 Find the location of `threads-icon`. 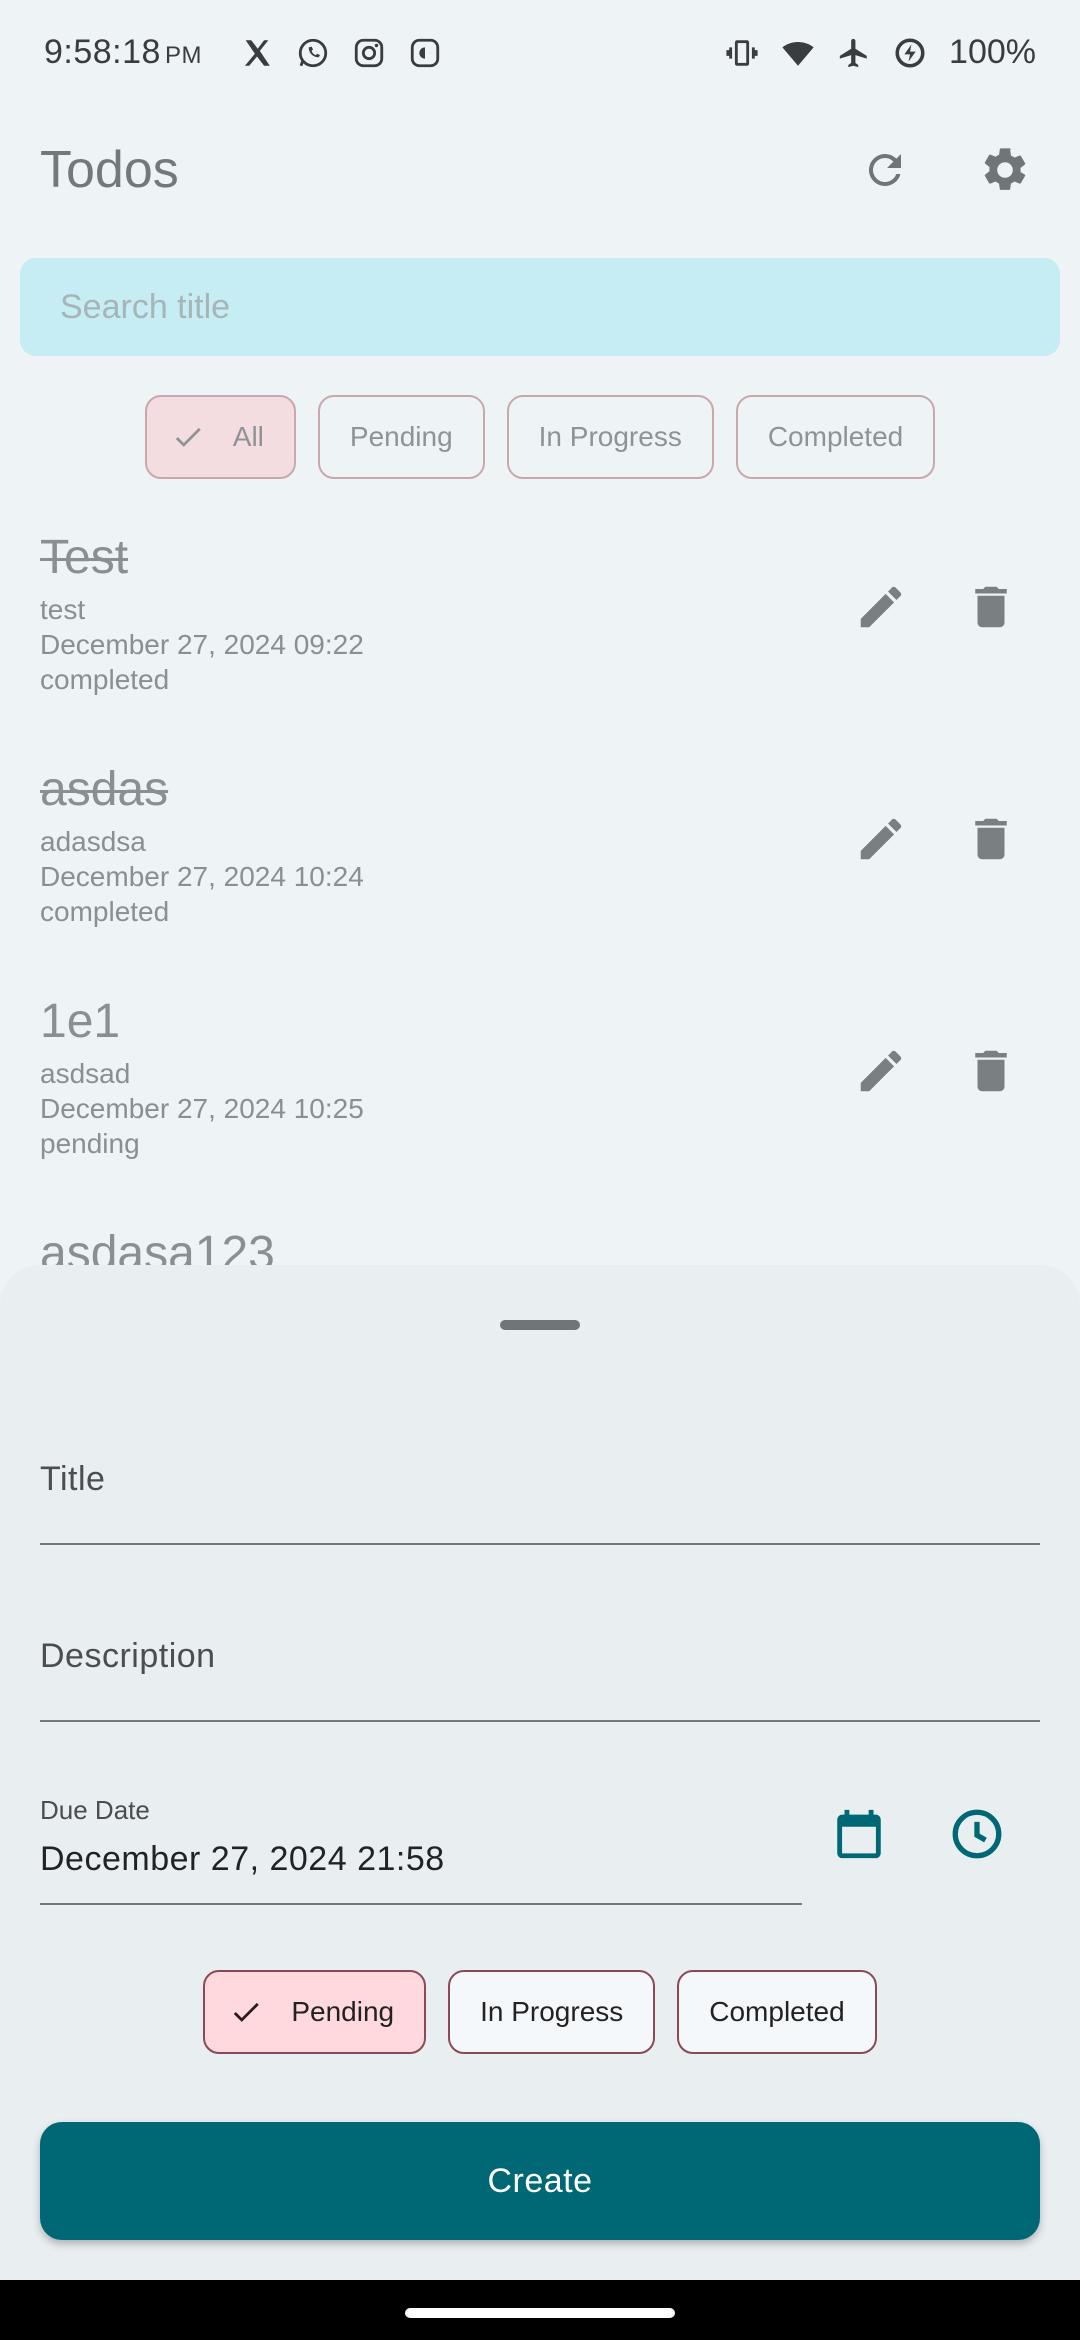

threads-icon is located at coordinates (425, 52).